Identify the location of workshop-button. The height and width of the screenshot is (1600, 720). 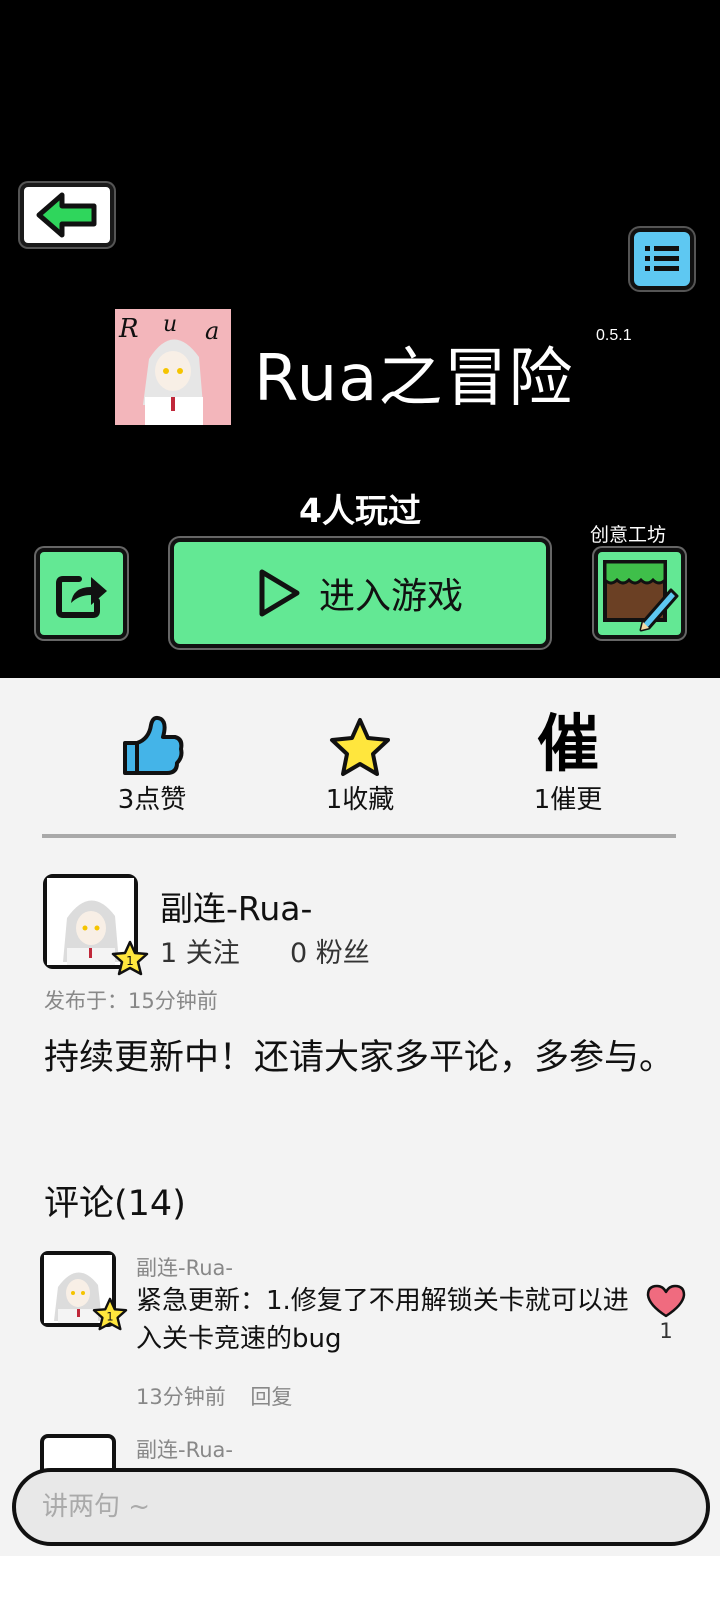
(639, 593).